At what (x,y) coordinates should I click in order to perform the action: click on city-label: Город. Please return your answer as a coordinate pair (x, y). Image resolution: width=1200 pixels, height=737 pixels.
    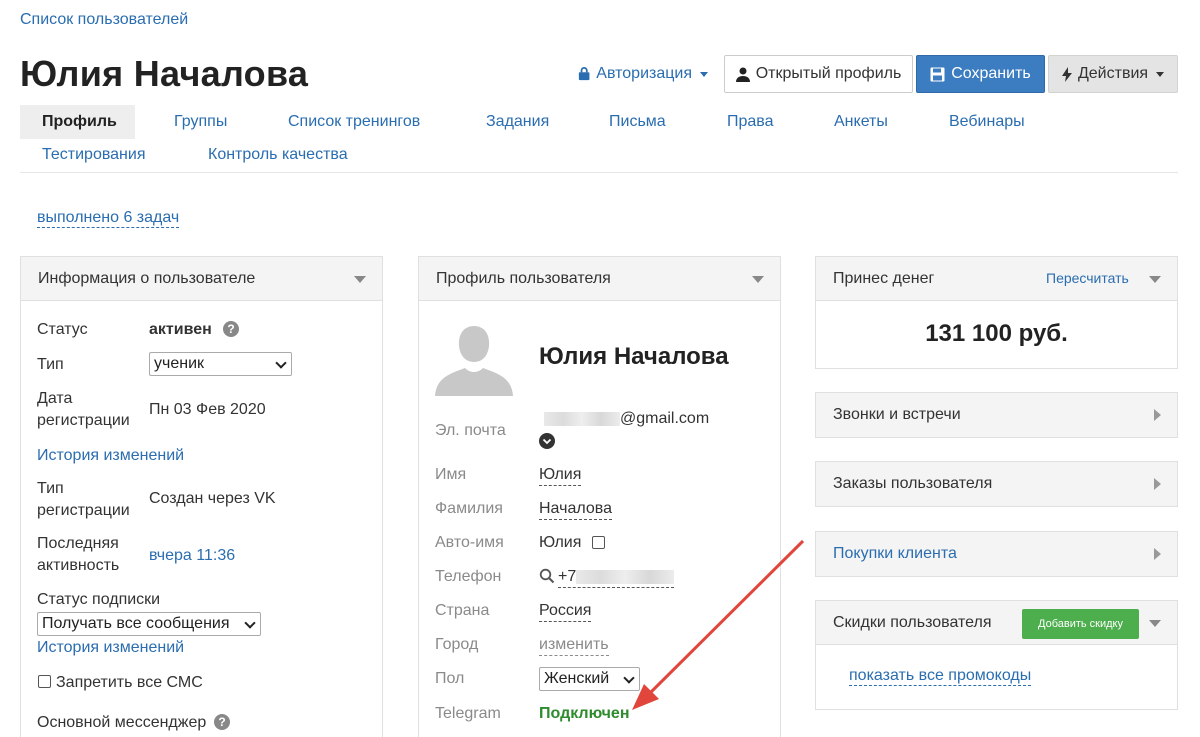
    Looking at the image, I should click on (457, 644).